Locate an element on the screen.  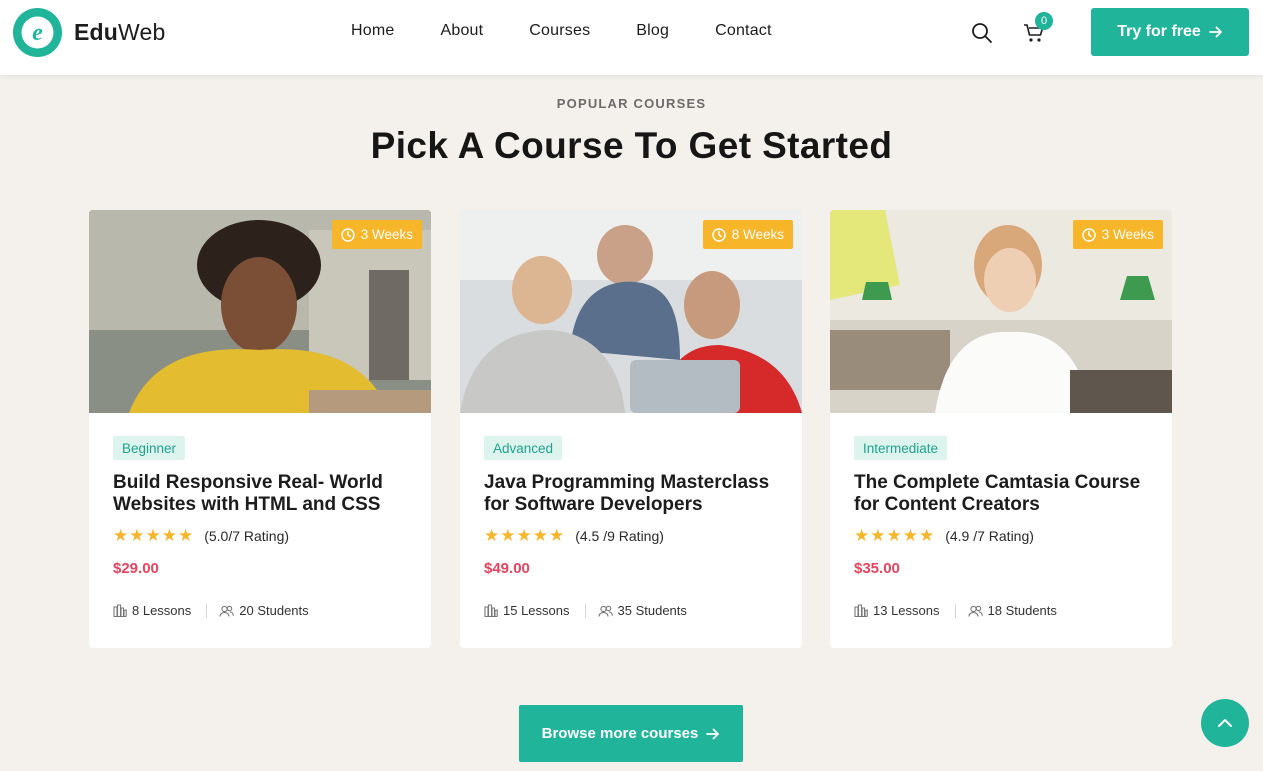
chevron-up-icon is located at coordinates (1225, 723).